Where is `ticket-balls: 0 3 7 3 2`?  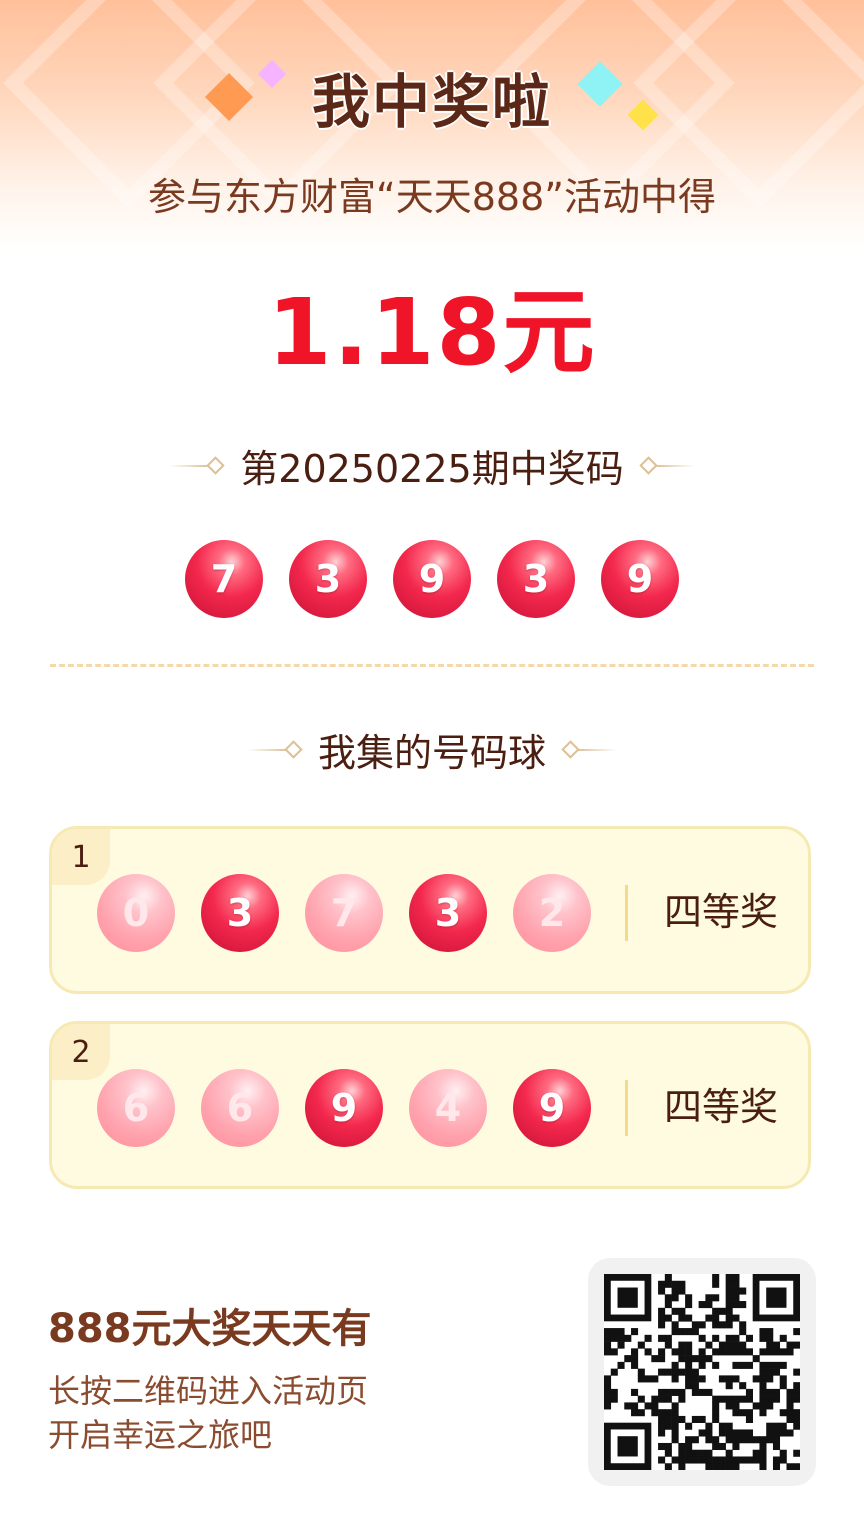
ticket-balls: 0 3 7 3 2 is located at coordinates (344, 913).